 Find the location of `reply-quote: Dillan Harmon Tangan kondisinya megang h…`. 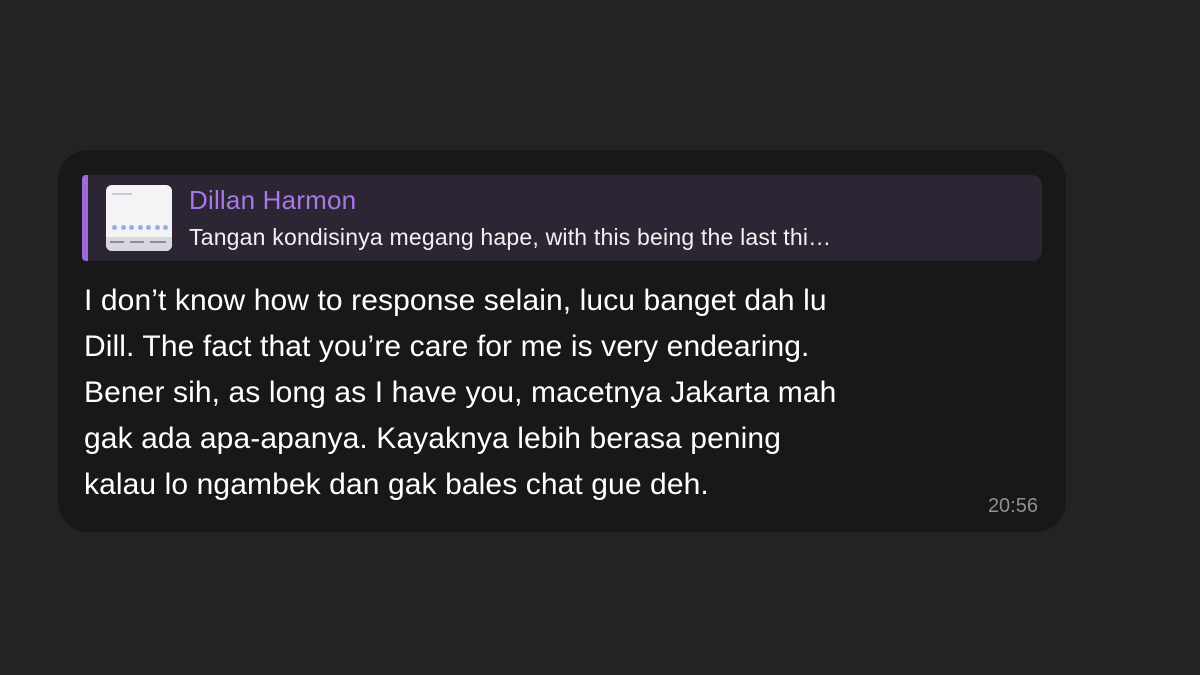

reply-quote: Dillan Harmon Tangan kondisinya megang h… is located at coordinates (562, 218).